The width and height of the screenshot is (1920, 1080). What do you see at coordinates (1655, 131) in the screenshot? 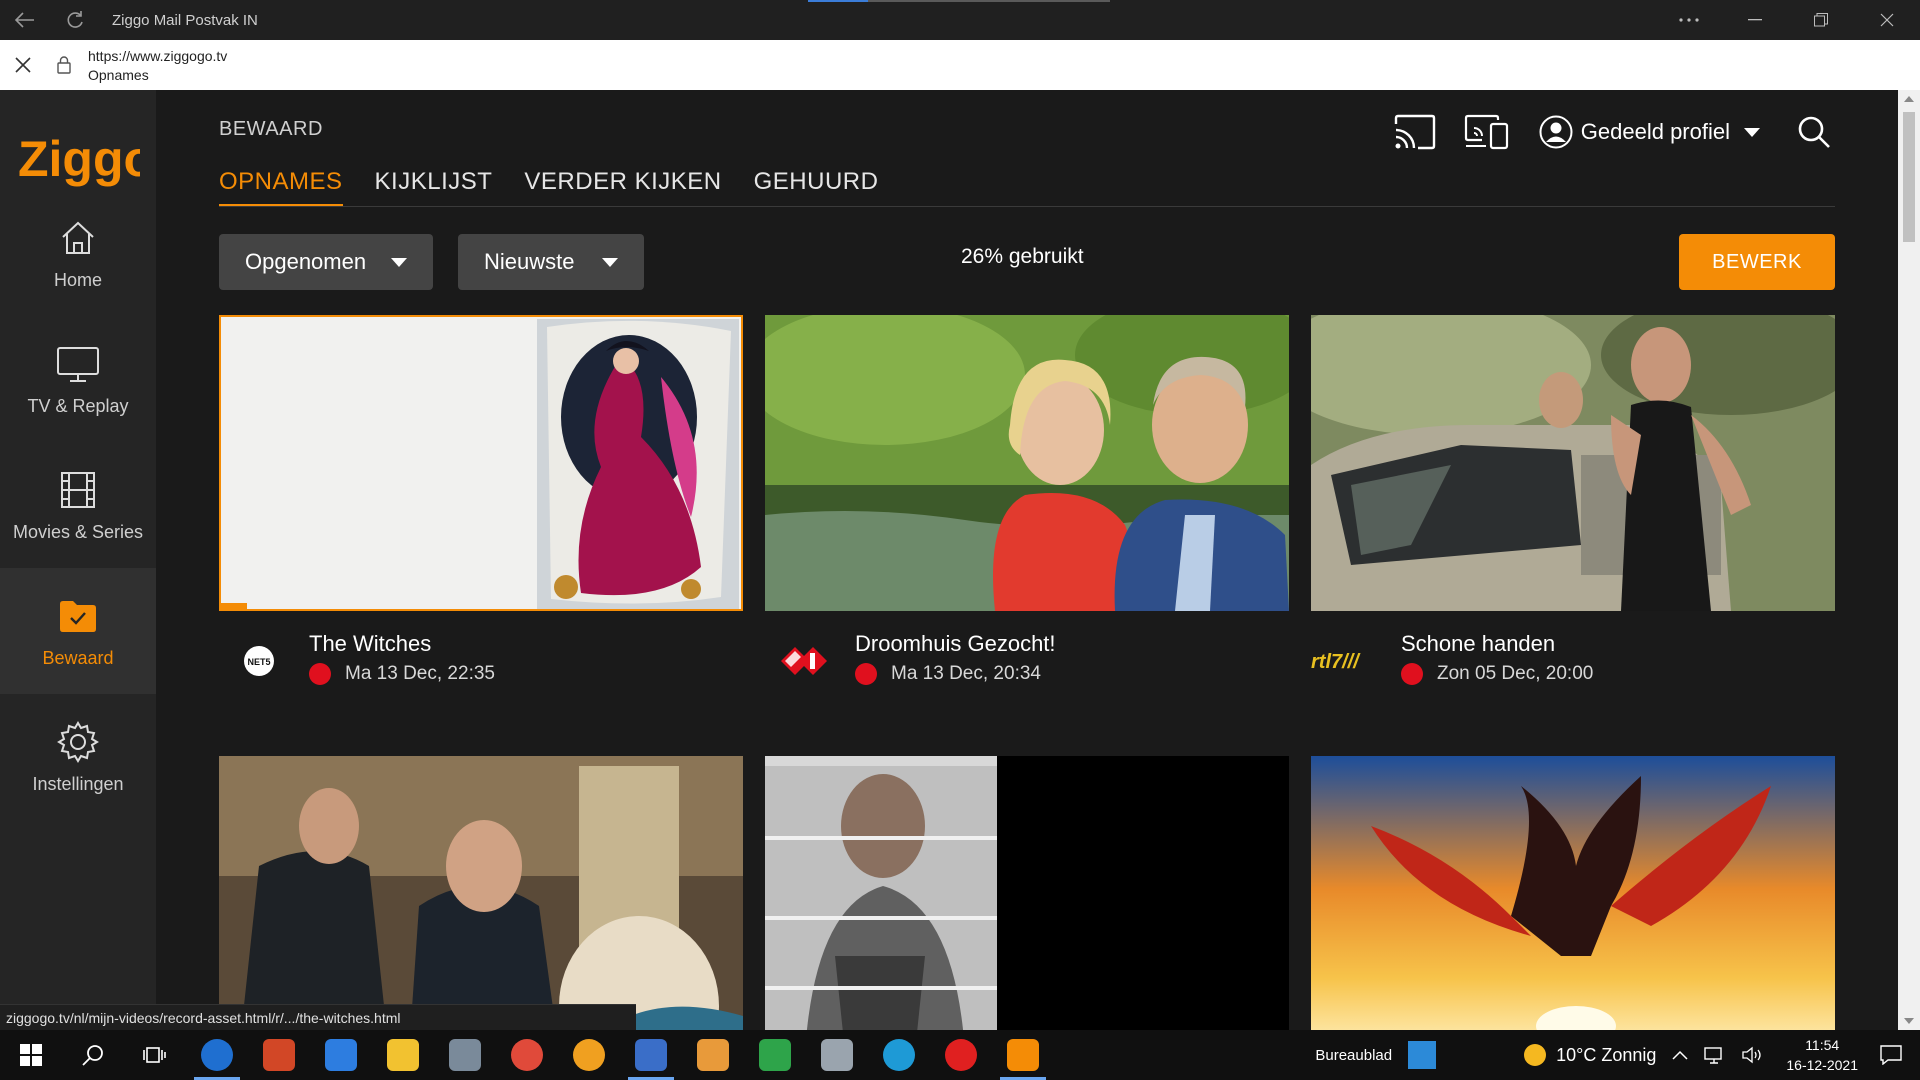
I see `profile-name: Gedeeld profiel` at bounding box center [1655, 131].